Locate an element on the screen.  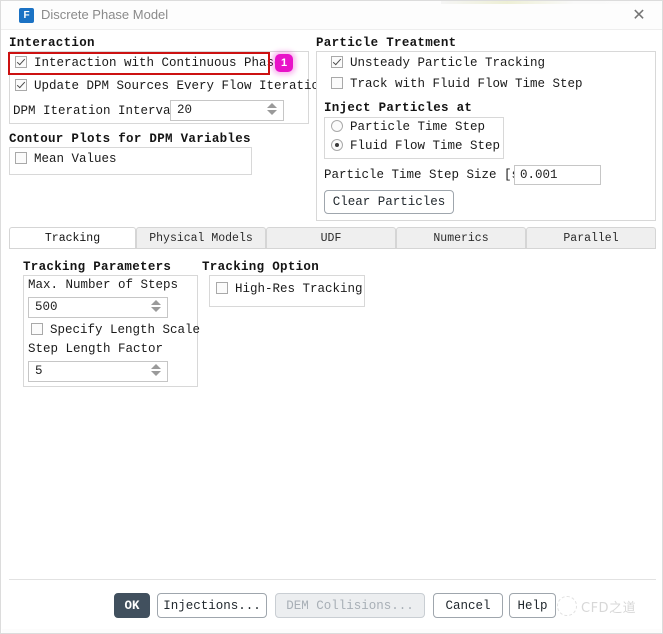
background-bleed is located at coordinates (551, 2).